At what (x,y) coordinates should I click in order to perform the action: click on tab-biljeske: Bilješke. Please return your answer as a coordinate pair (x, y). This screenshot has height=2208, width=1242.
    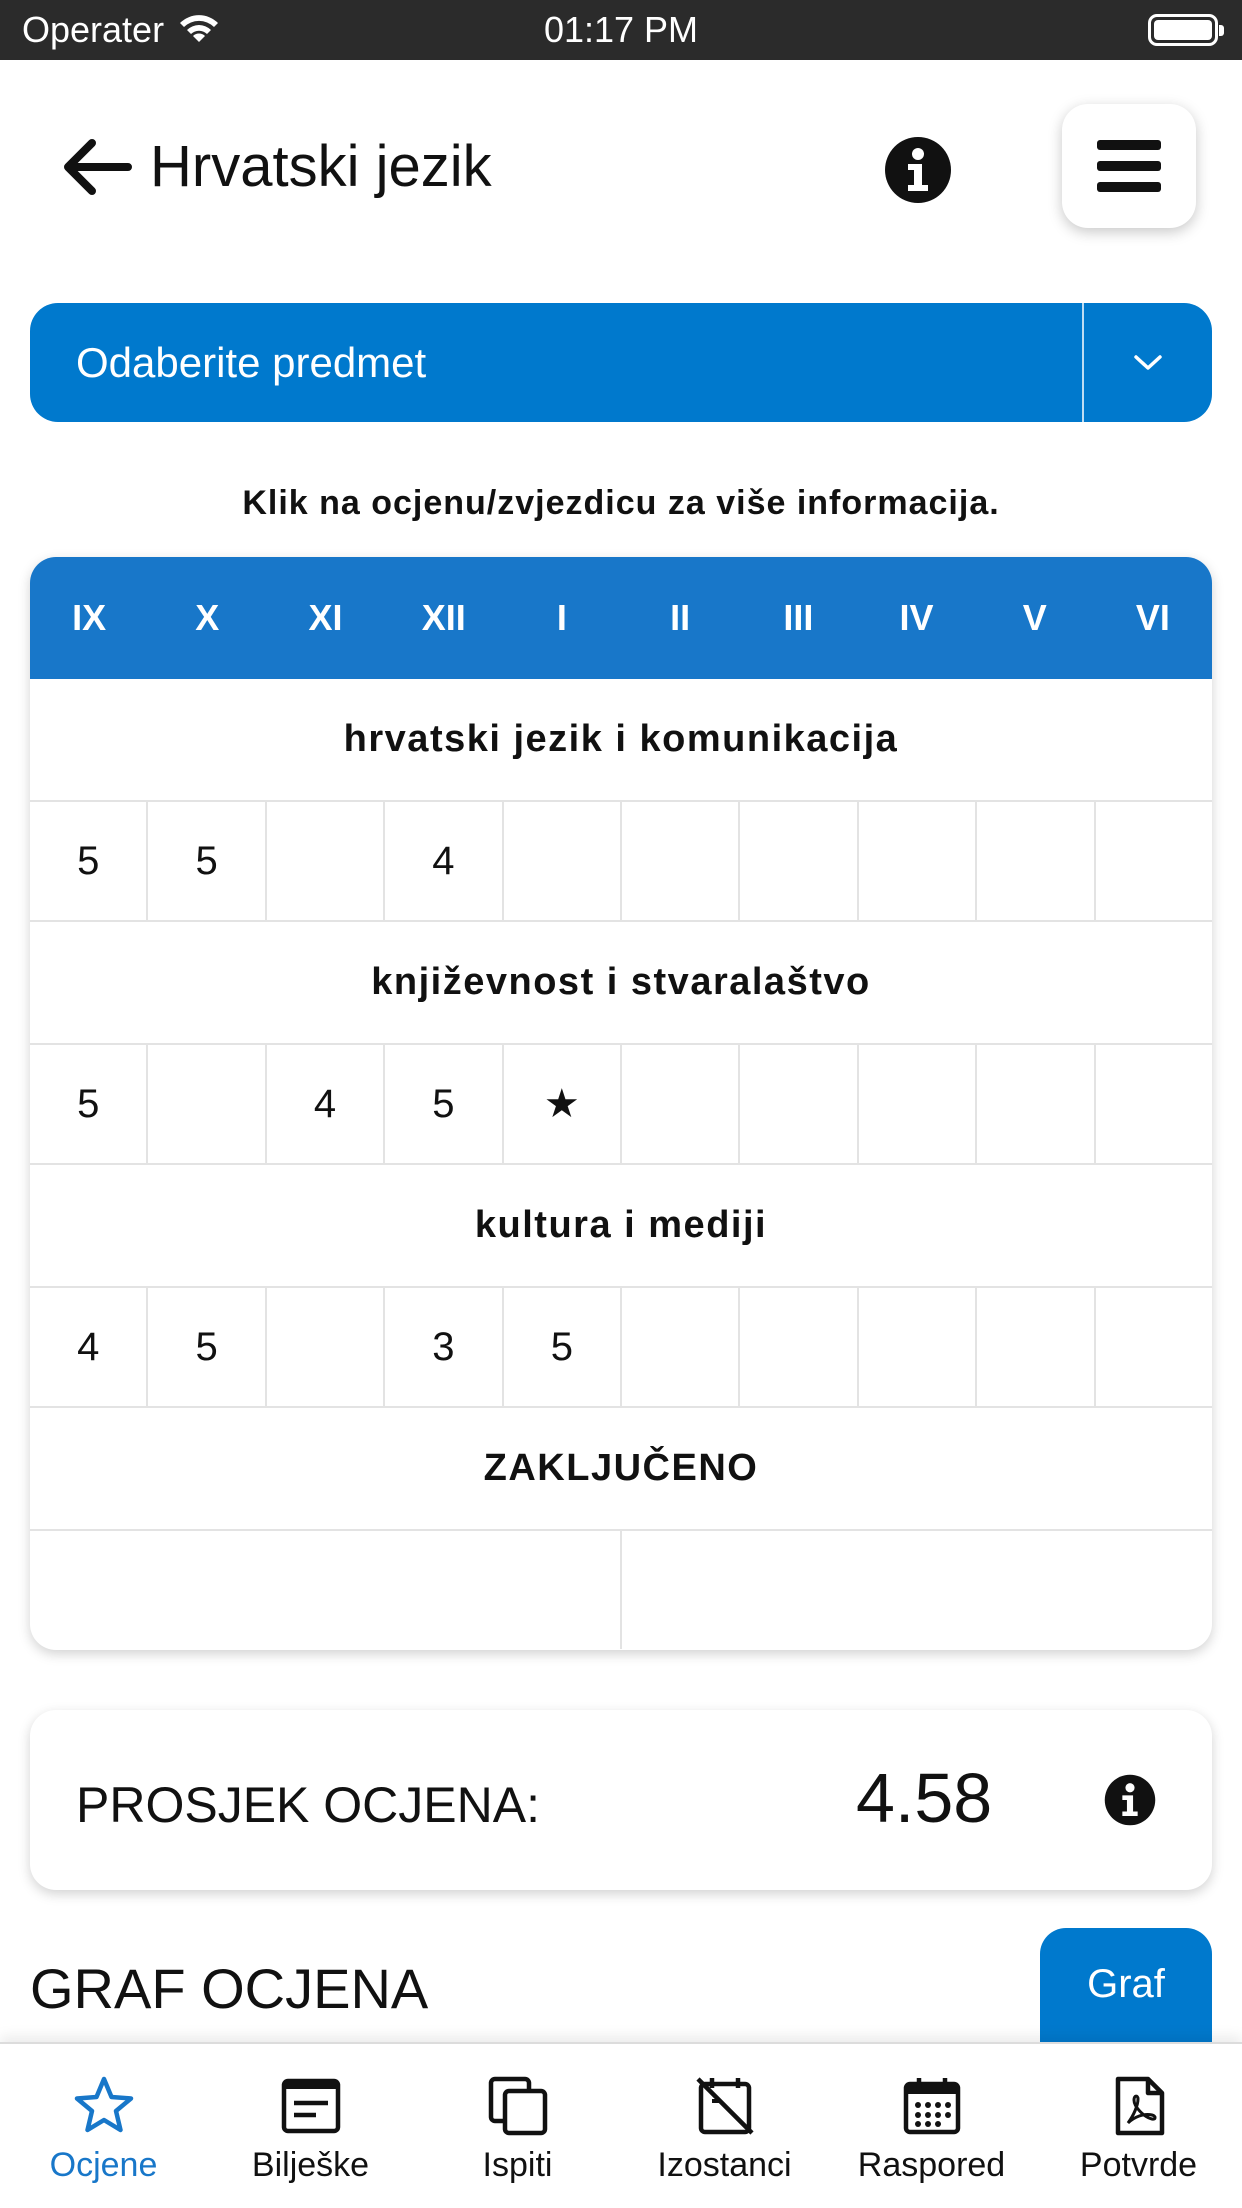
    Looking at the image, I should click on (310, 2126).